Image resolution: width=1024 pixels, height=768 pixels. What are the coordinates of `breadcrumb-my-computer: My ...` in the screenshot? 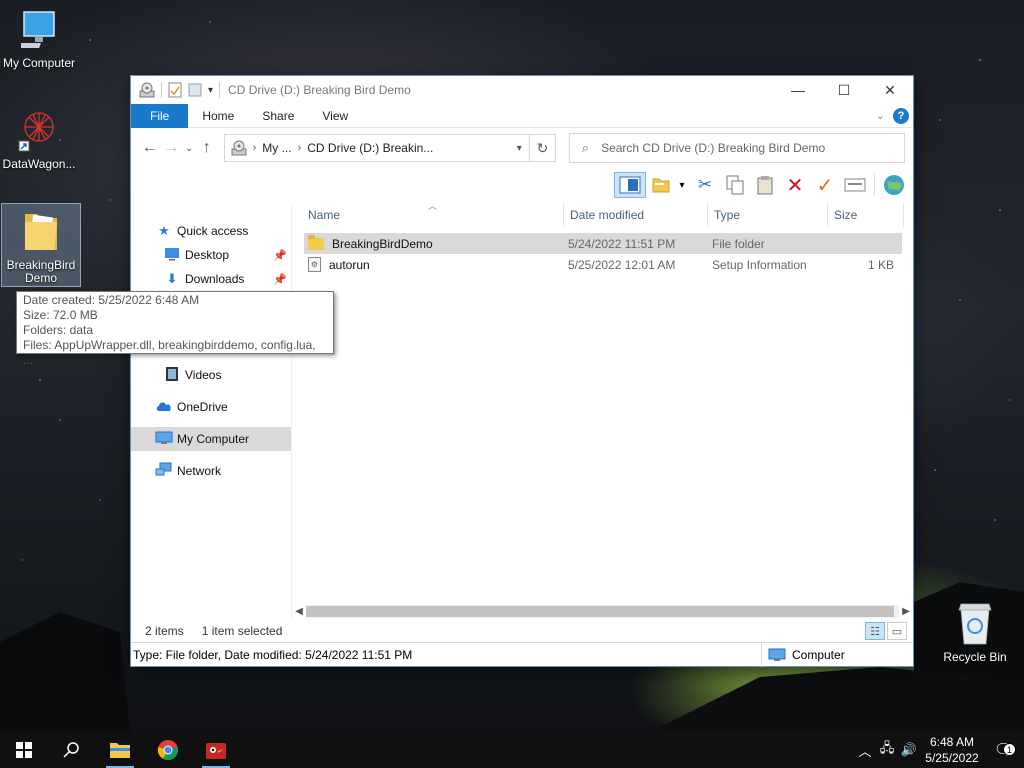 It's located at (276, 148).